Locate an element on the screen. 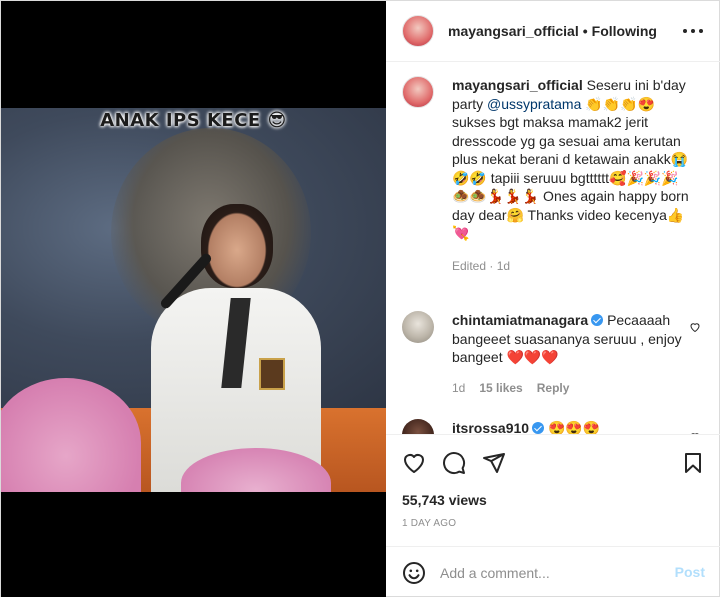 This screenshot has height=597, width=720. caption-meta: Edited · 1d is located at coordinates (481, 265).